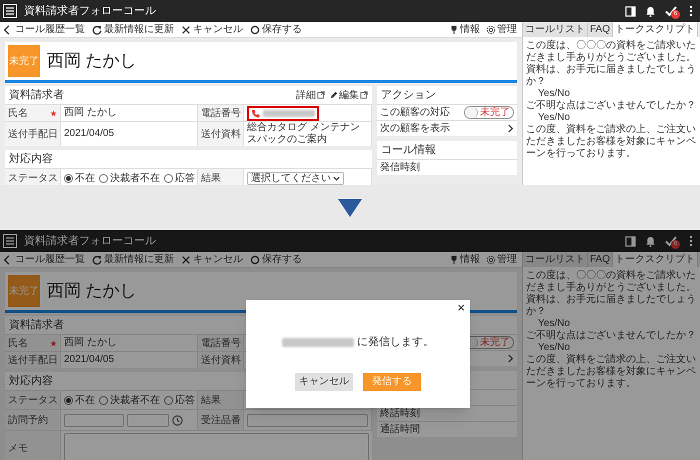 The width and height of the screenshot is (700, 460). I want to click on redacted-text, so click(318, 342).